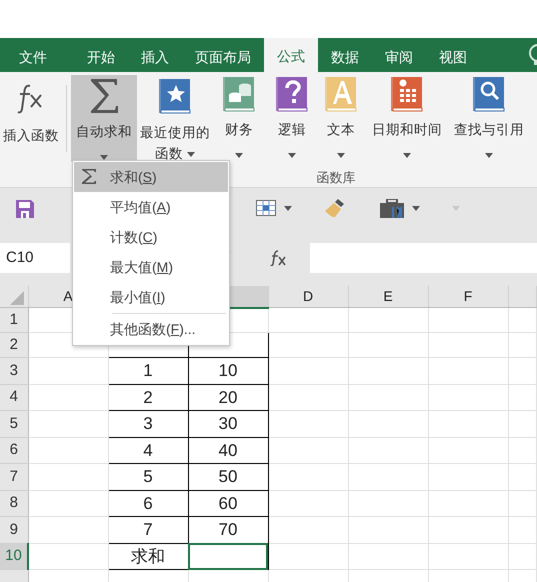  What do you see at coordinates (35, 258) in the screenshot?
I see `name-box: C10` at bounding box center [35, 258].